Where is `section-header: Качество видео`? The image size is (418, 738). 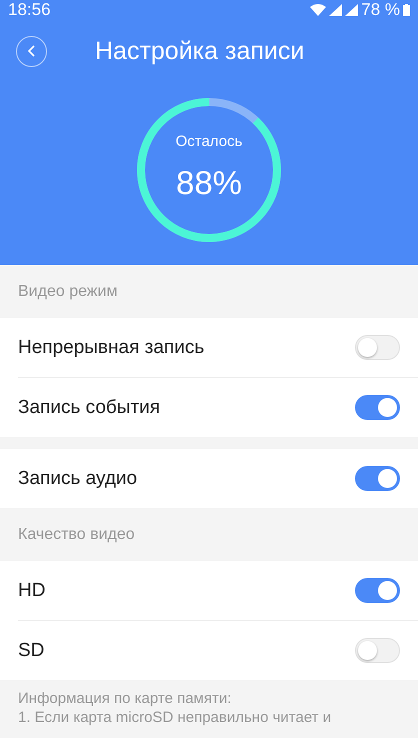
section-header: Качество видео is located at coordinates (76, 534).